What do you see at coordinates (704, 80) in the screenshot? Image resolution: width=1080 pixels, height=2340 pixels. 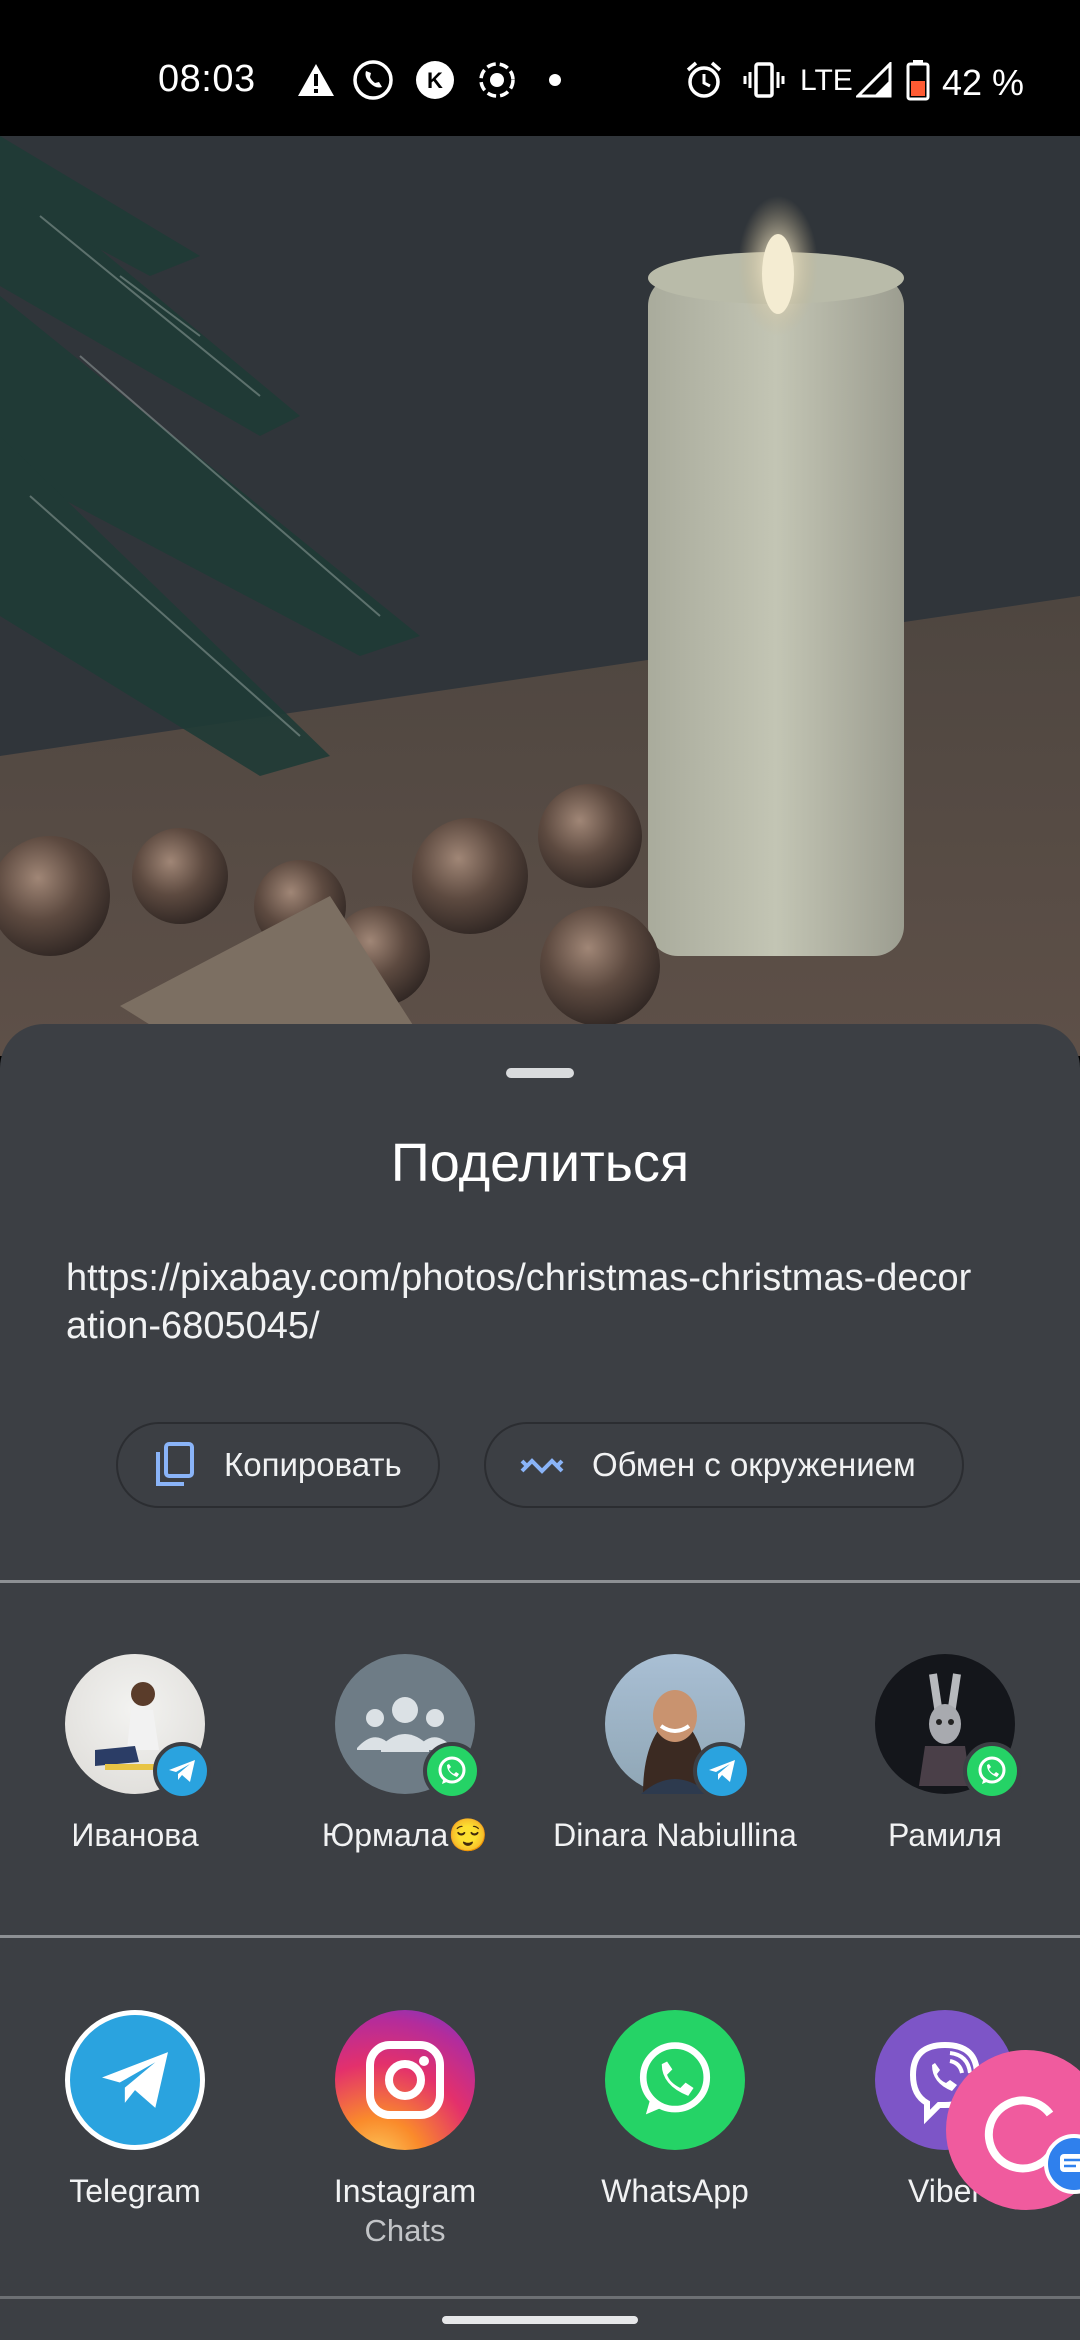 I see `alarm-icon` at bounding box center [704, 80].